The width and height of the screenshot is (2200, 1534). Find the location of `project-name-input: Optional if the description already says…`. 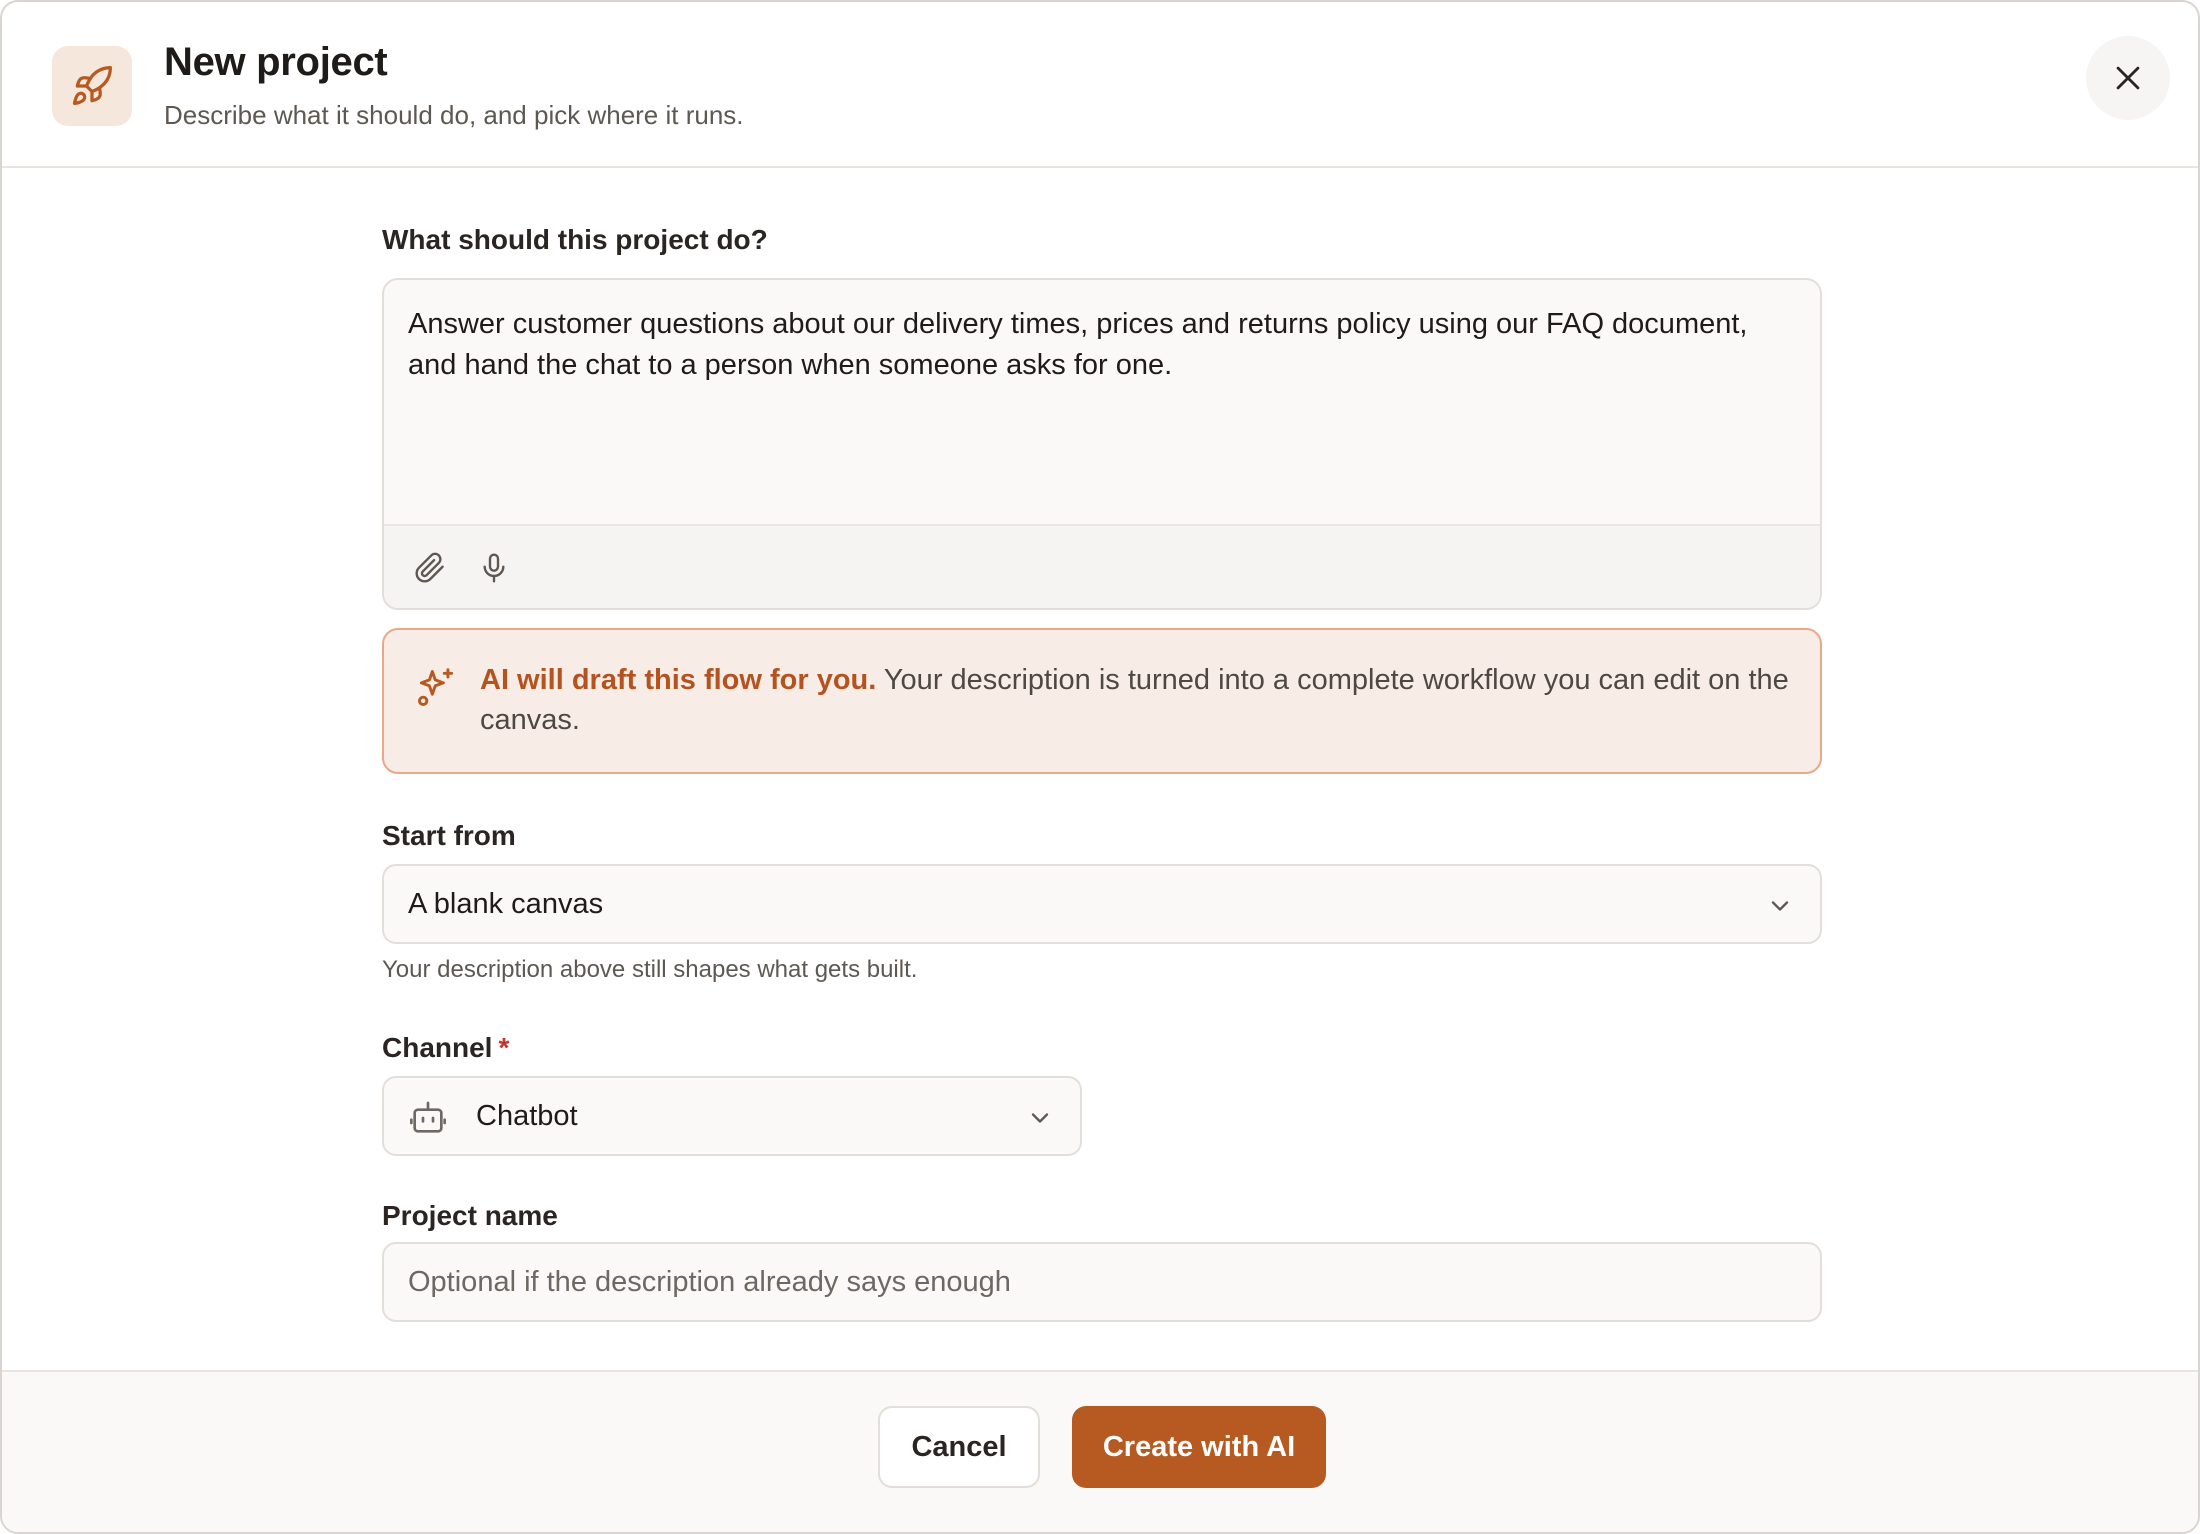

project-name-input: Optional if the description already says… is located at coordinates (1102, 1282).